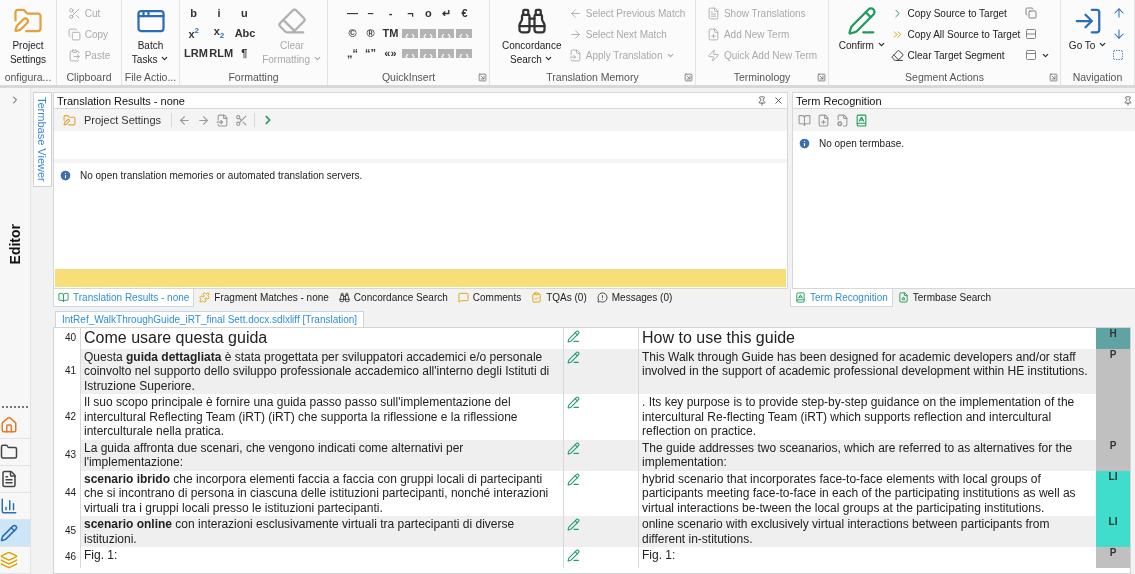 This screenshot has height=574, width=1135. Describe the element at coordinates (124, 298) in the screenshot. I see `panel-tab: Translation Results - none` at that location.